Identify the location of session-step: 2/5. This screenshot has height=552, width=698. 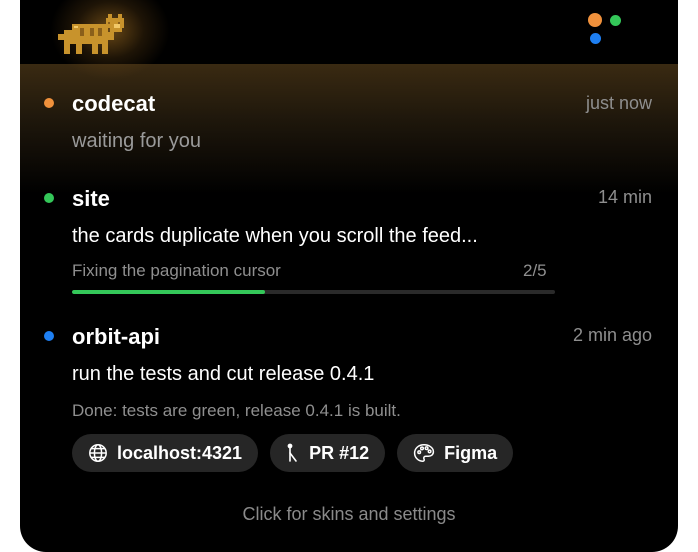
(535, 270).